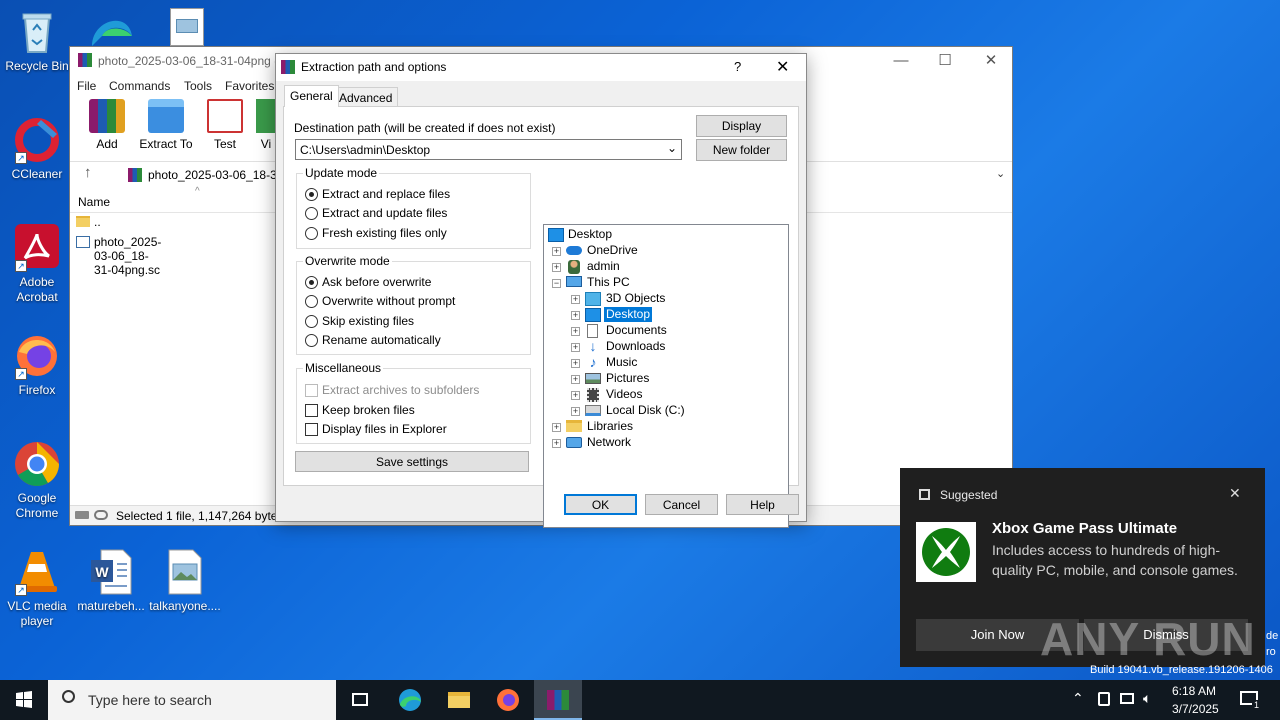  I want to click on maximize-button: ☐, so click(945, 62).